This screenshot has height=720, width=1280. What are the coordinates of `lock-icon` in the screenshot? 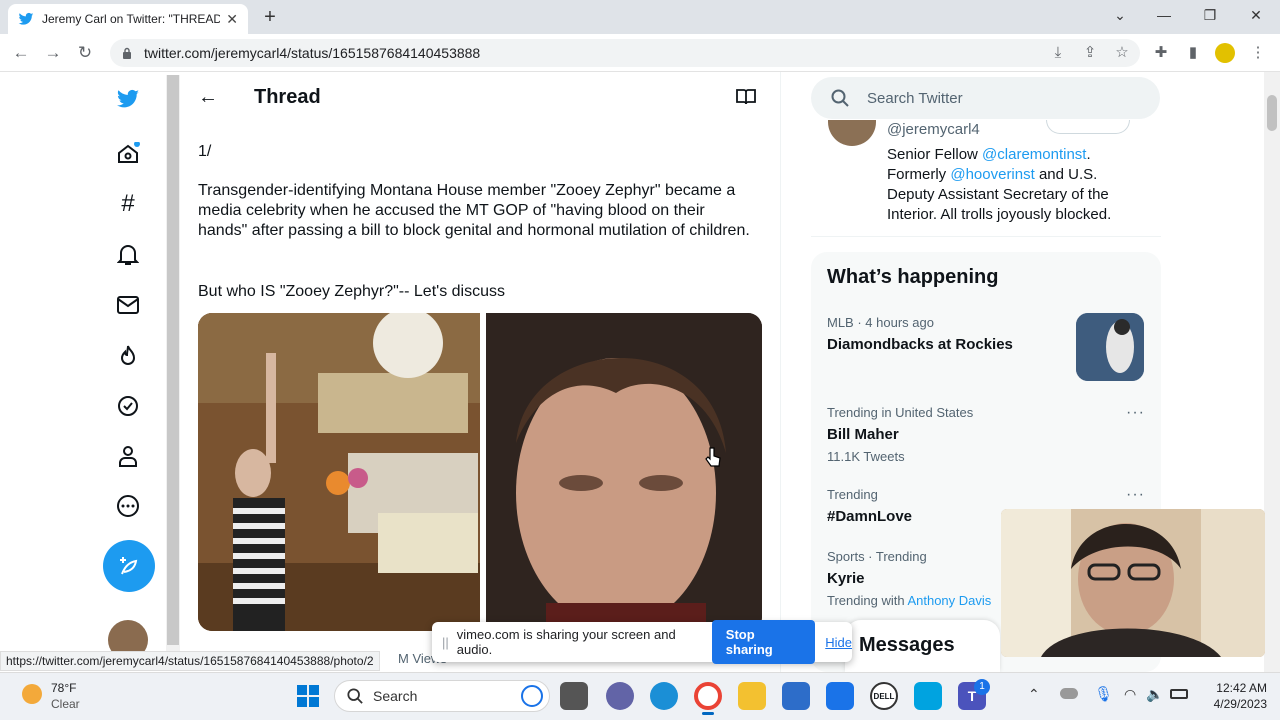 It's located at (127, 53).